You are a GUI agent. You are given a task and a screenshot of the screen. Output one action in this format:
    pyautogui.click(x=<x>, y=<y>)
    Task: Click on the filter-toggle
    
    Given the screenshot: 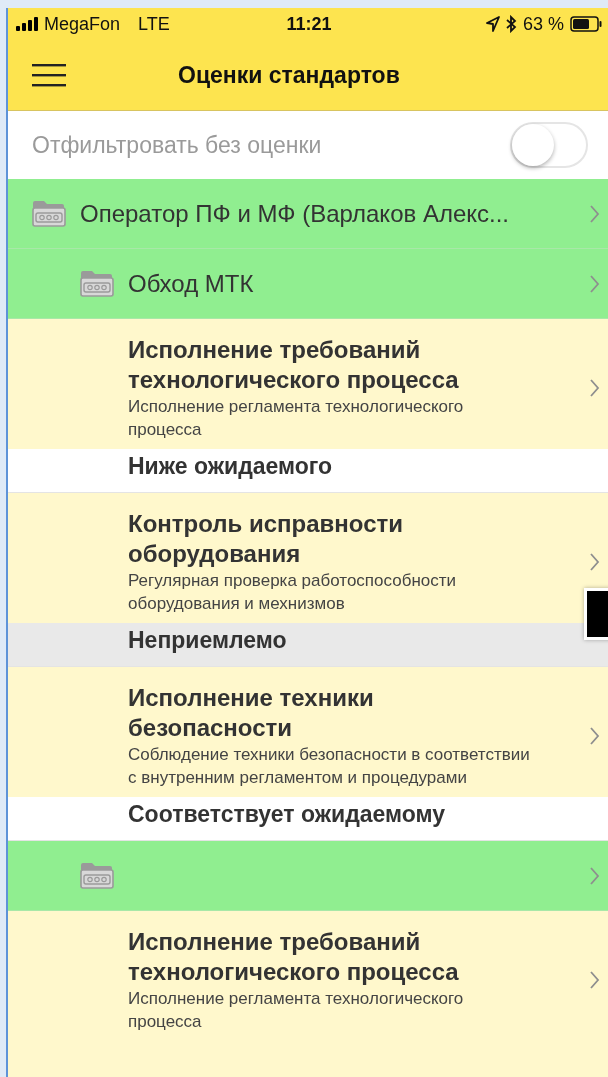 What is the action you would take?
    pyautogui.click(x=549, y=145)
    